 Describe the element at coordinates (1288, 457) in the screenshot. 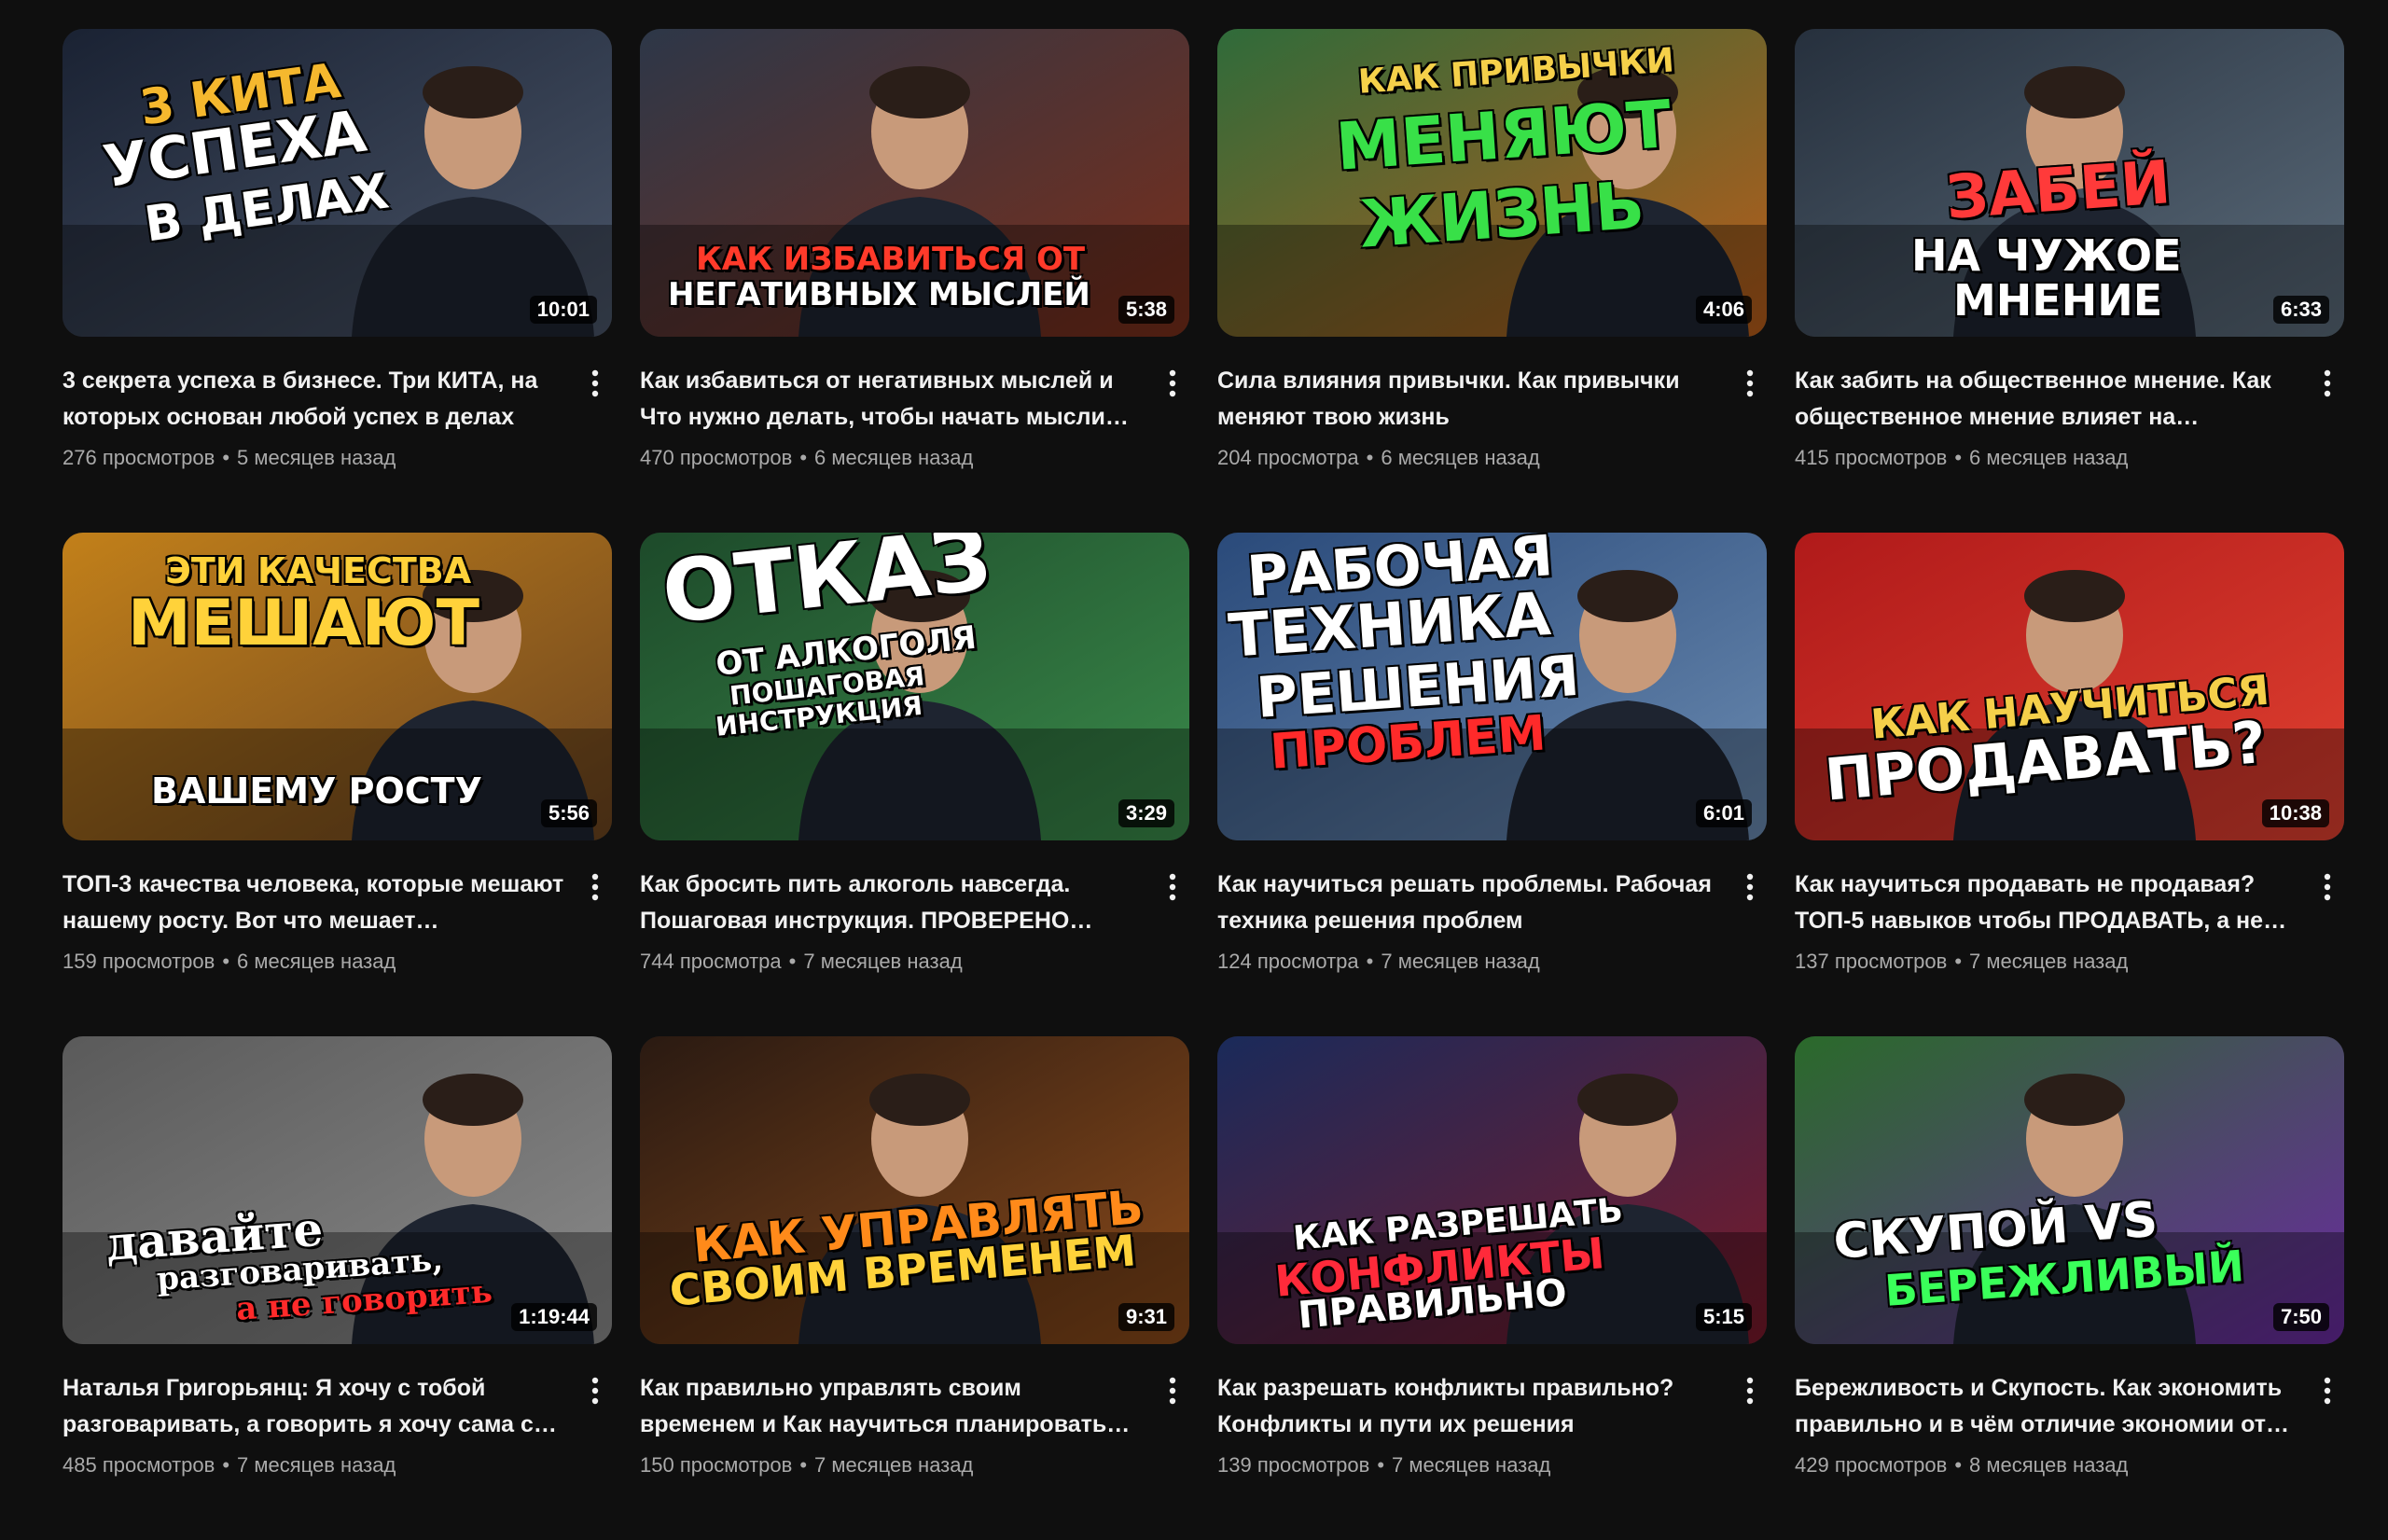

I see `view-count: 204 просмотра` at that location.